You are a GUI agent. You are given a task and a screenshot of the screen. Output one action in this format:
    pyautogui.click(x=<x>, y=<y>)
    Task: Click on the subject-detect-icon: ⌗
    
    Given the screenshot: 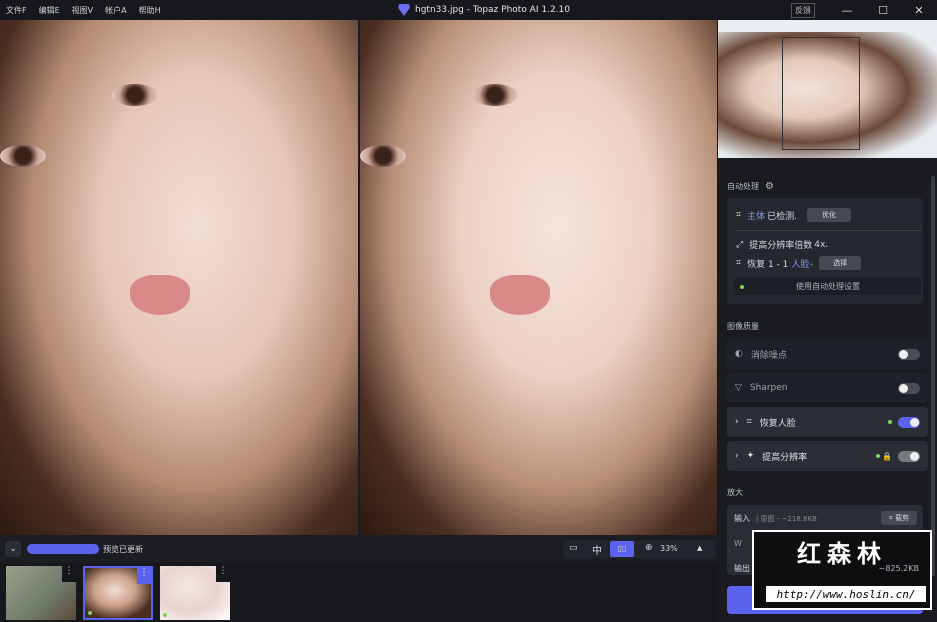 What is the action you would take?
    pyautogui.click(x=739, y=215)
    